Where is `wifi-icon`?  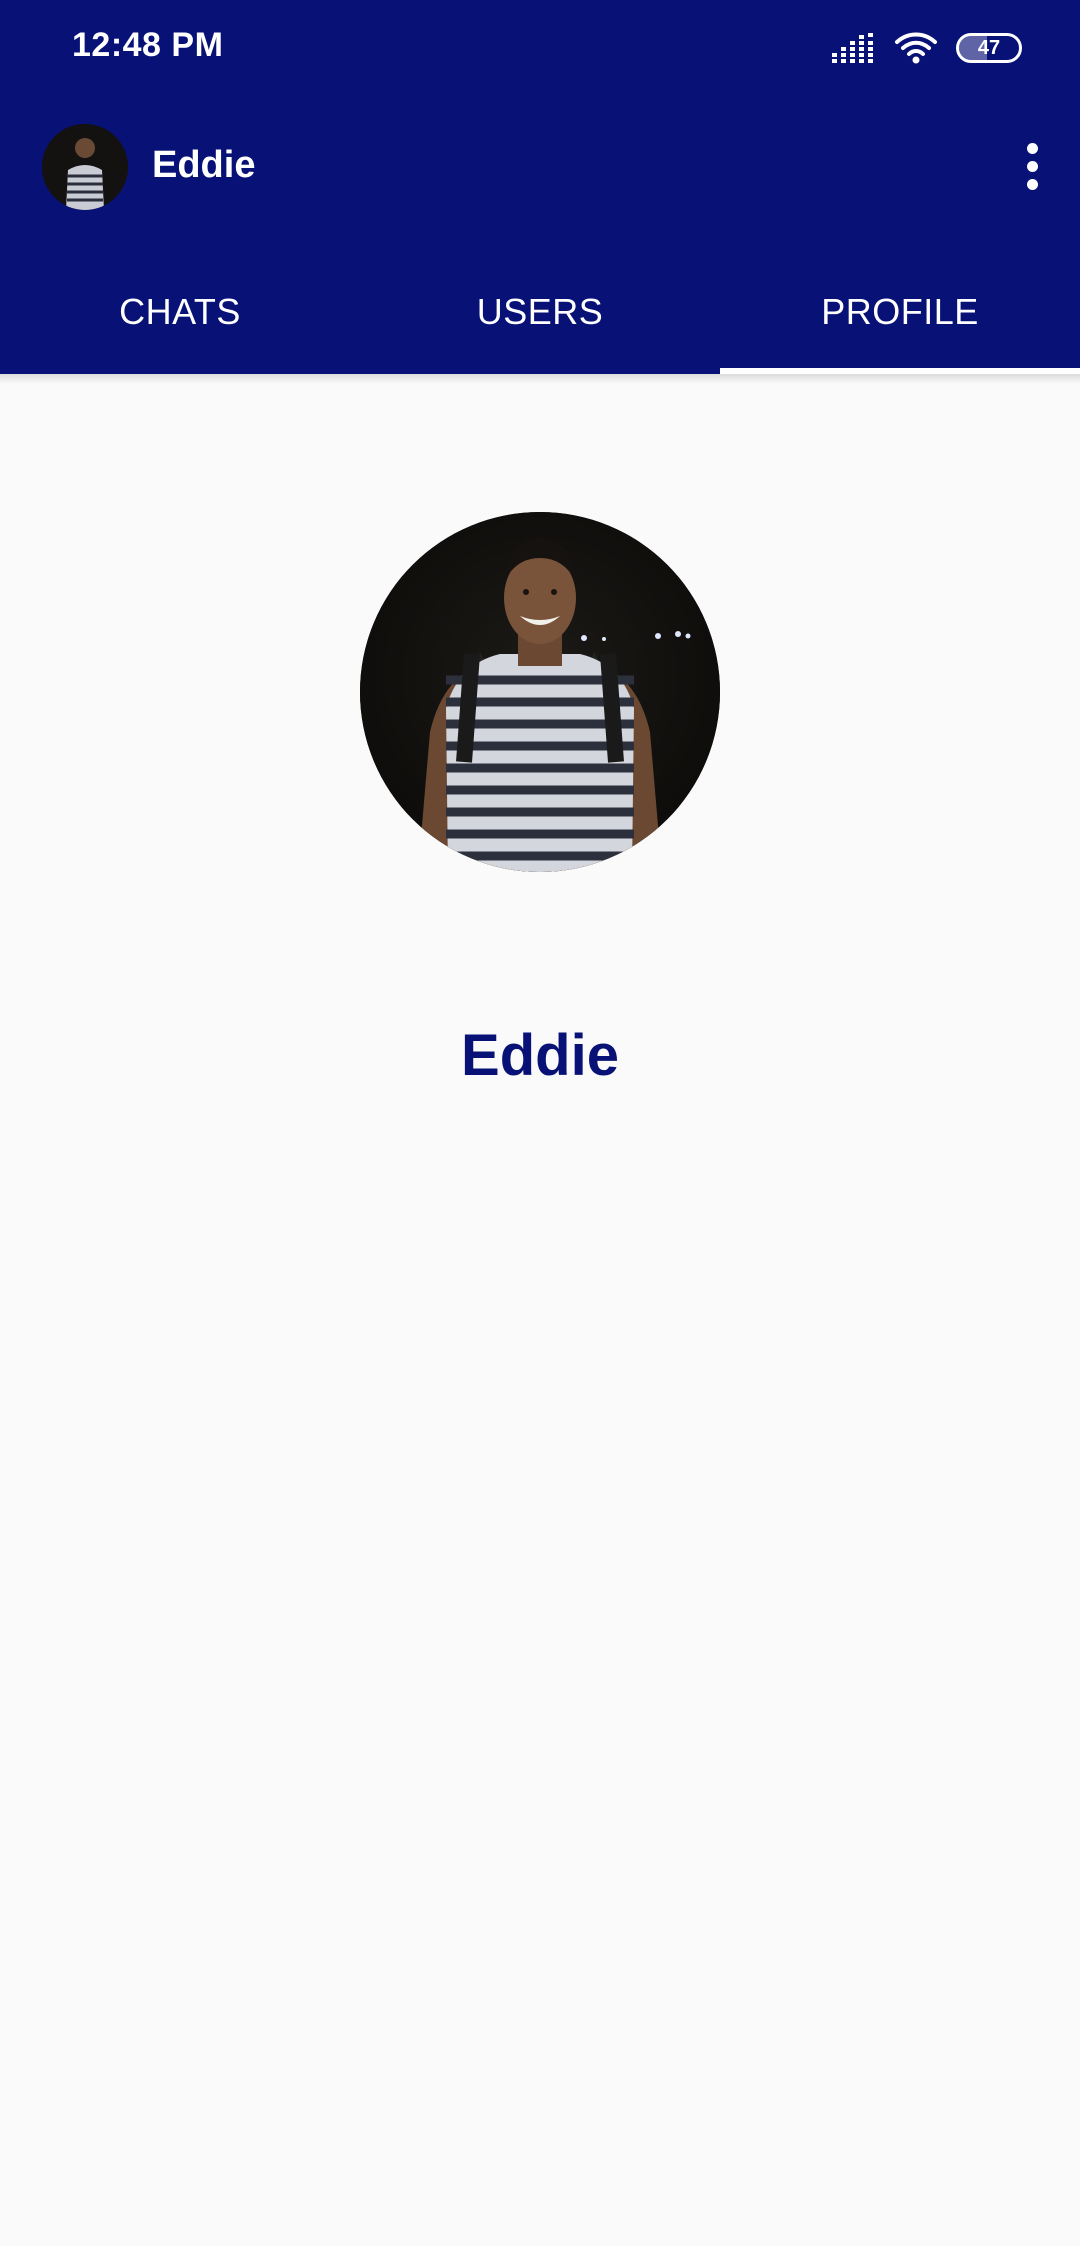
wifi-icon is located at coordinates (916, 48).